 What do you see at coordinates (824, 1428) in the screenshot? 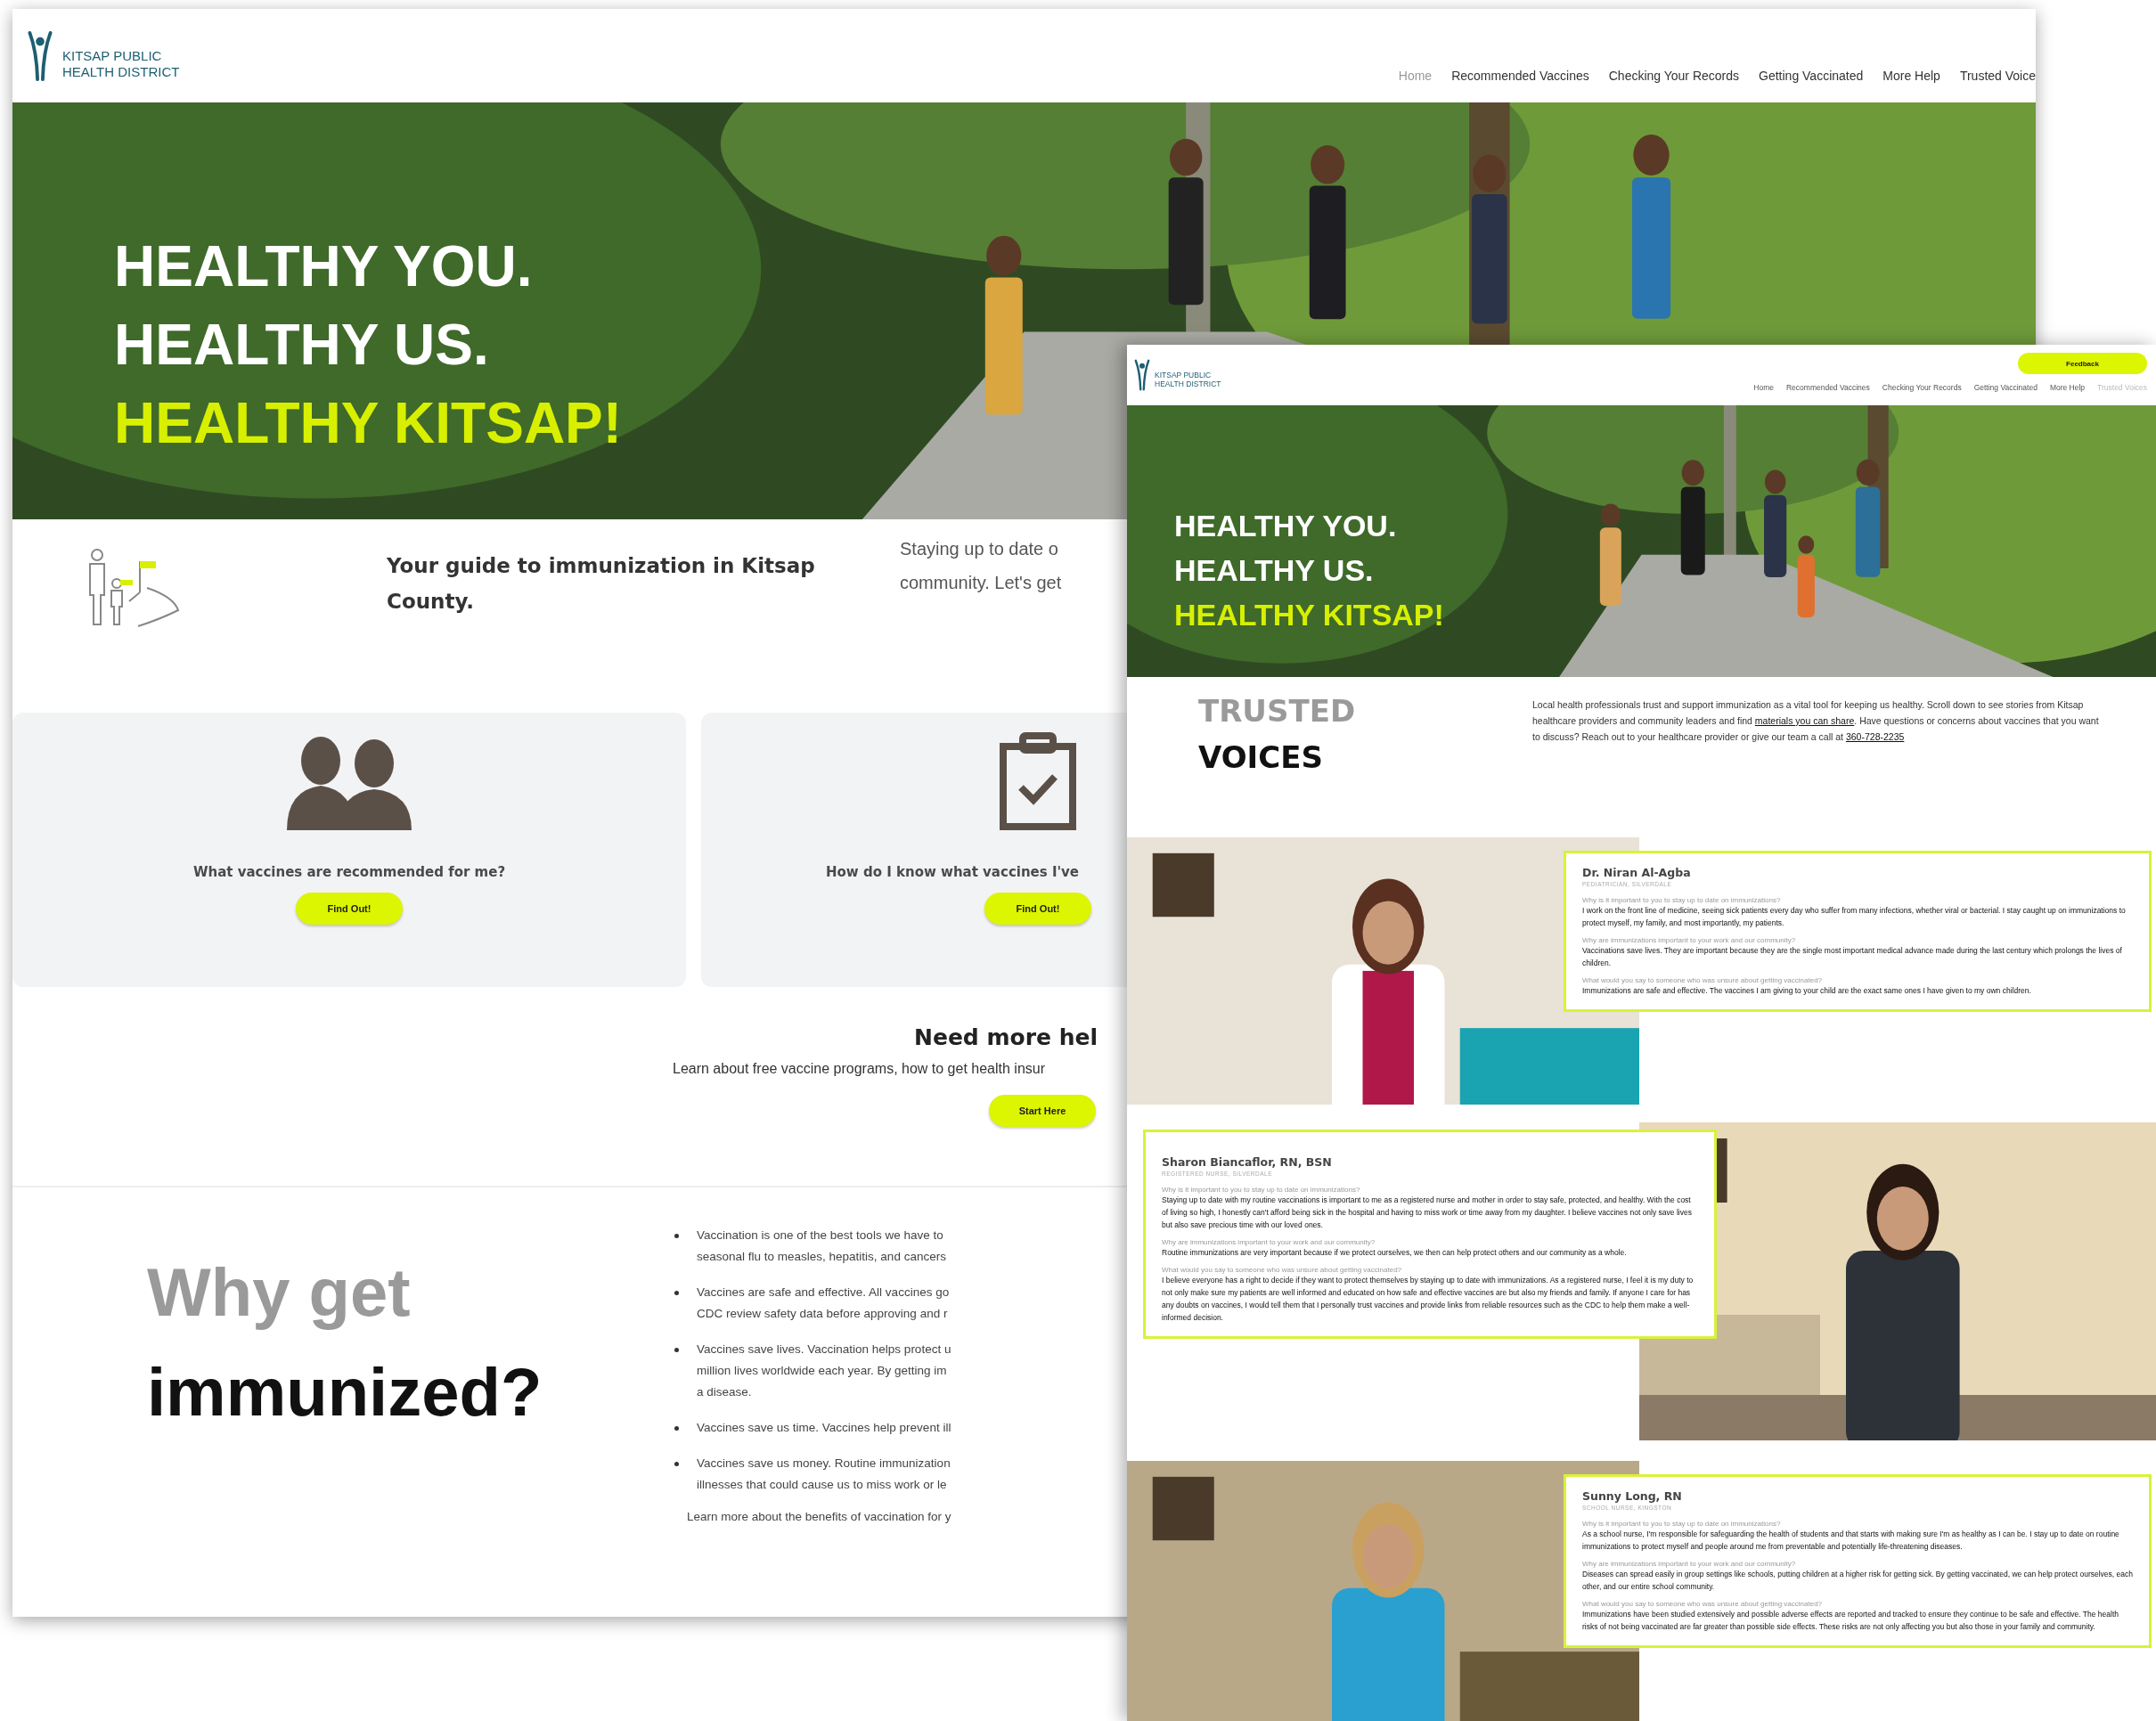
I see `bullet-text: Vaccines save us time. Vaccines help prevent ill` at bounding box center [824, 1428].